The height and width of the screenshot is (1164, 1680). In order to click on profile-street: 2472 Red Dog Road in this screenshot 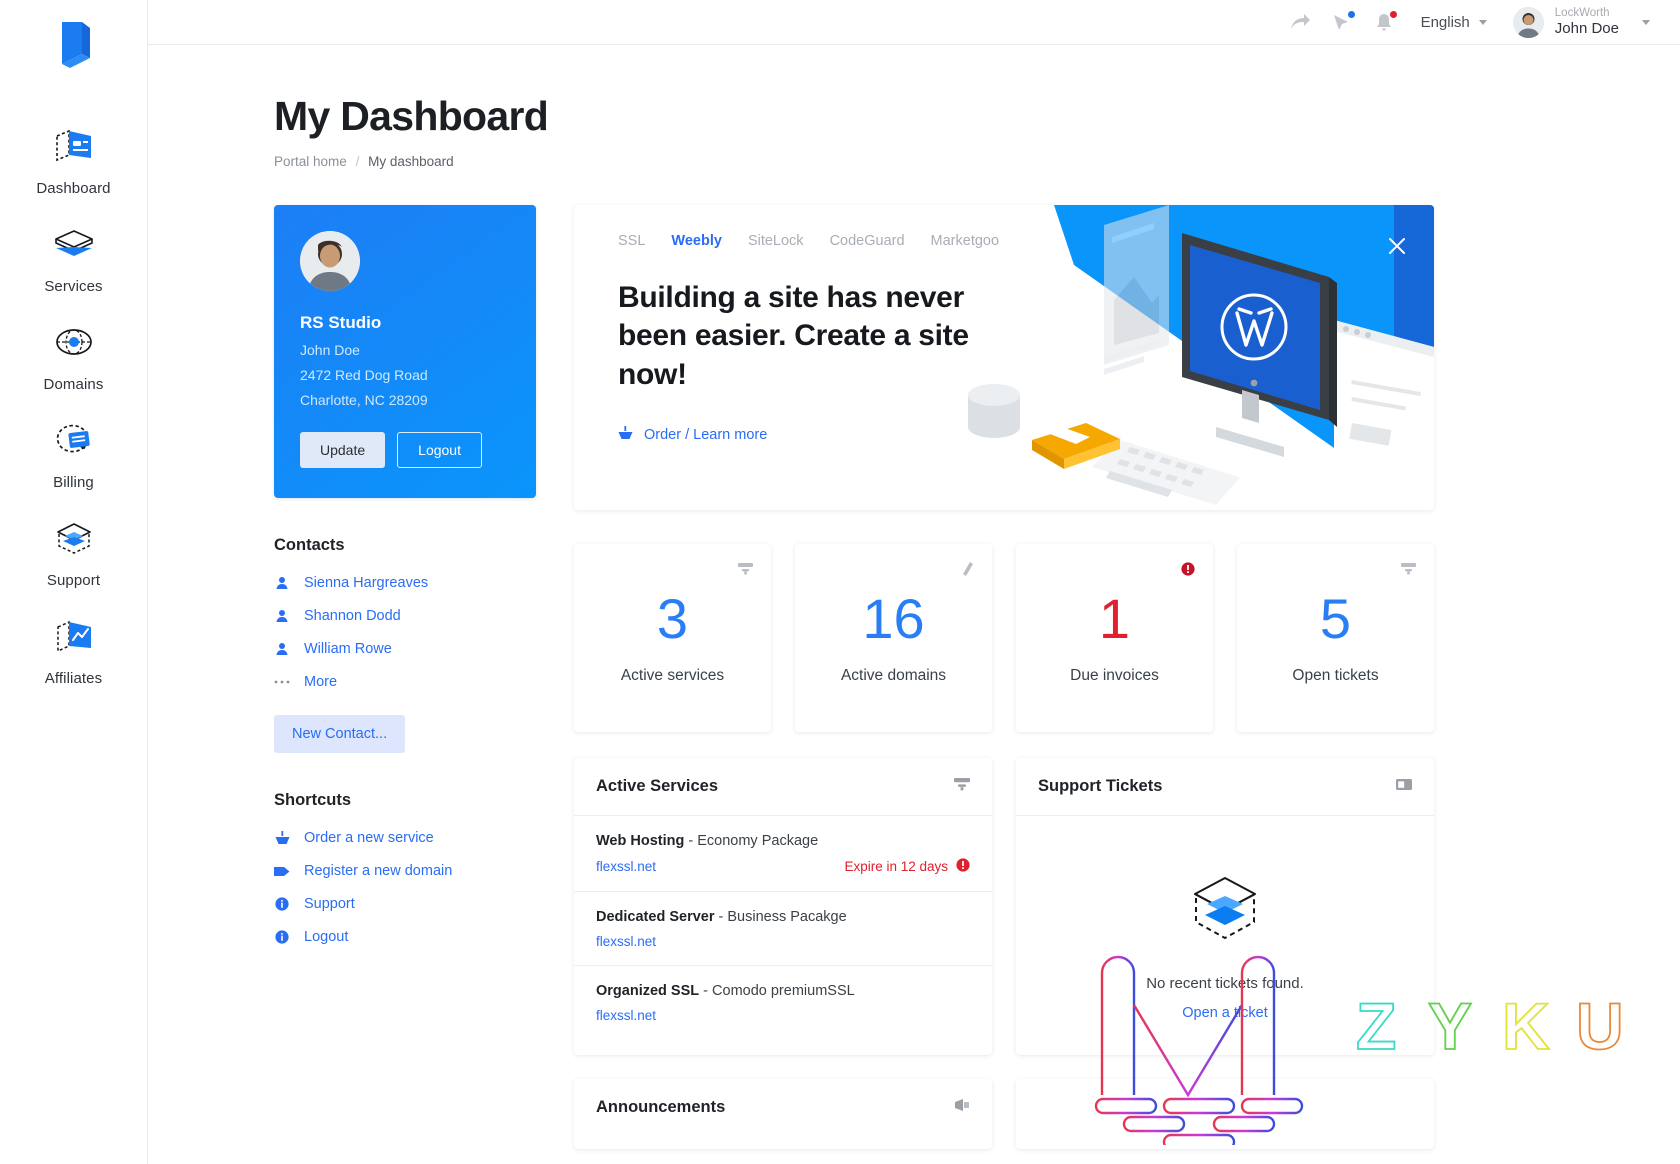, I will do `click(364, 375)`.